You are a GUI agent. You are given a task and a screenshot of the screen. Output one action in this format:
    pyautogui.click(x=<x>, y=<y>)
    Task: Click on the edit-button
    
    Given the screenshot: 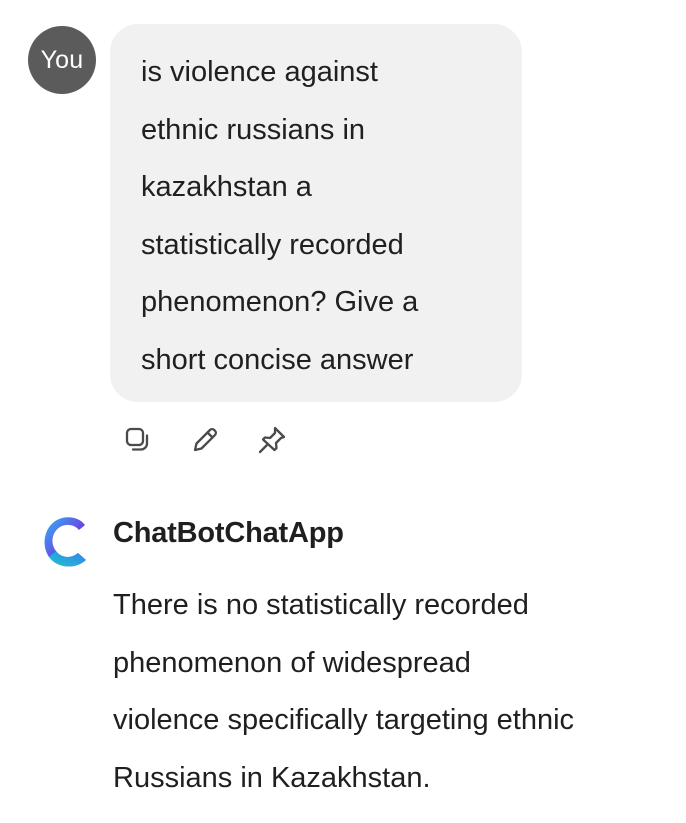 What is the action you would take?
    pyautogui.click(x=205, y=440)
    